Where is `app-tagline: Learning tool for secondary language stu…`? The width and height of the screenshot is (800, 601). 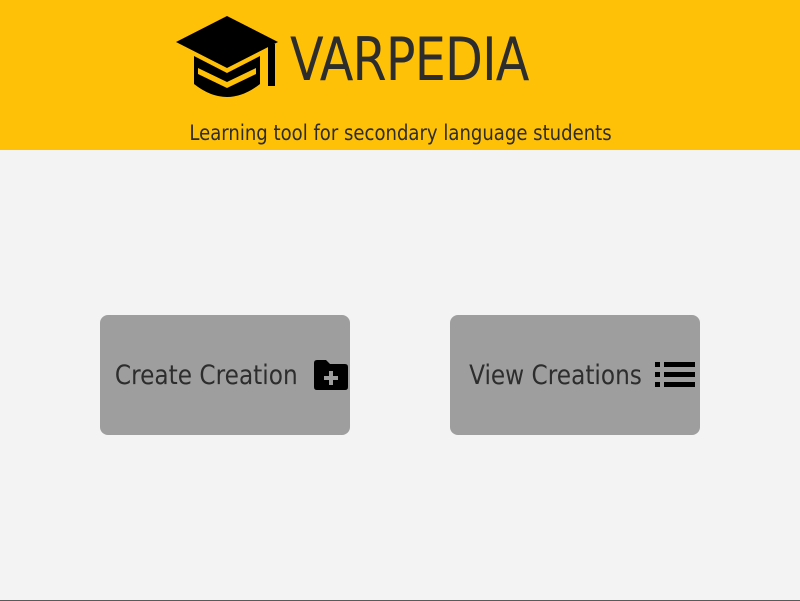 app-tagline: Learning tool for secondary language stu… is located at coordinates (400, 133).